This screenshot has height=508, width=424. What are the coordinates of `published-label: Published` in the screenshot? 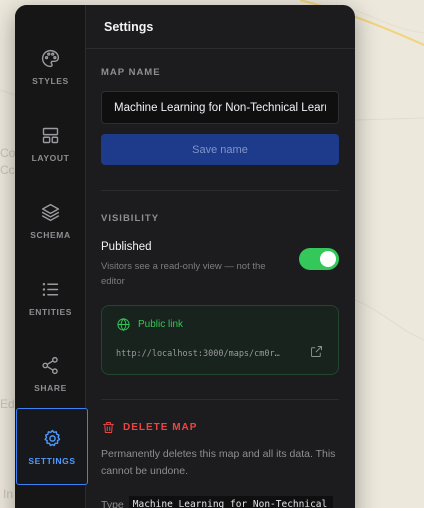 It's located at (126, 247).